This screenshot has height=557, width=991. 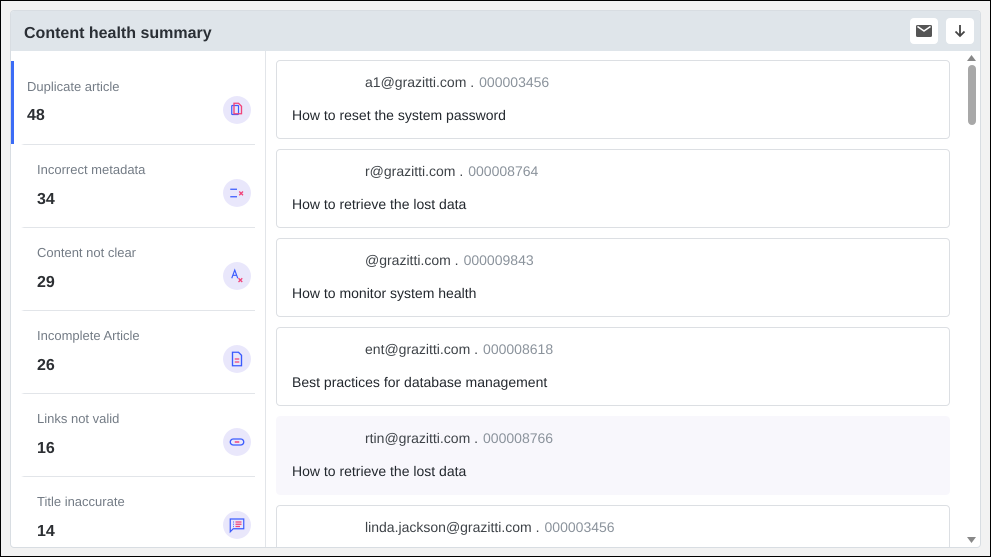 I want to click on down-arrow-icon, so click(x=960, y=31).